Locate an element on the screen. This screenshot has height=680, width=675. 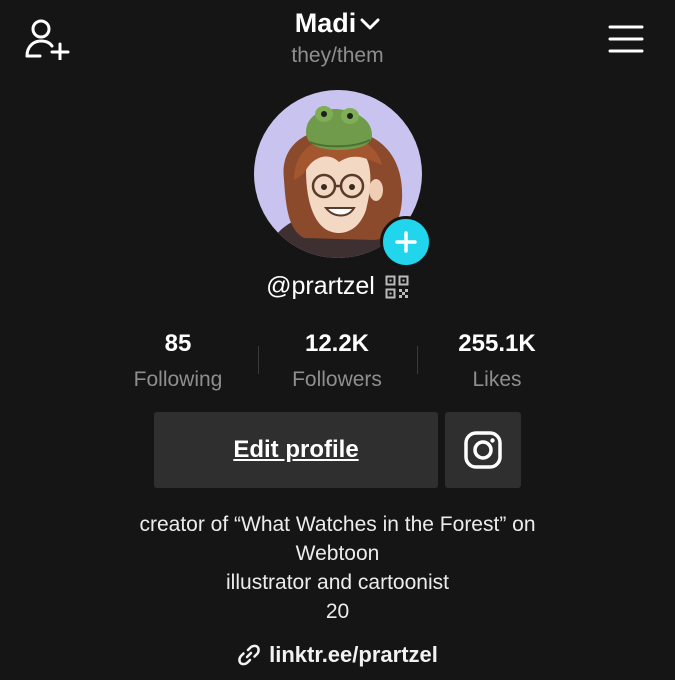
plus-icon is located at coordinates (406, 242).